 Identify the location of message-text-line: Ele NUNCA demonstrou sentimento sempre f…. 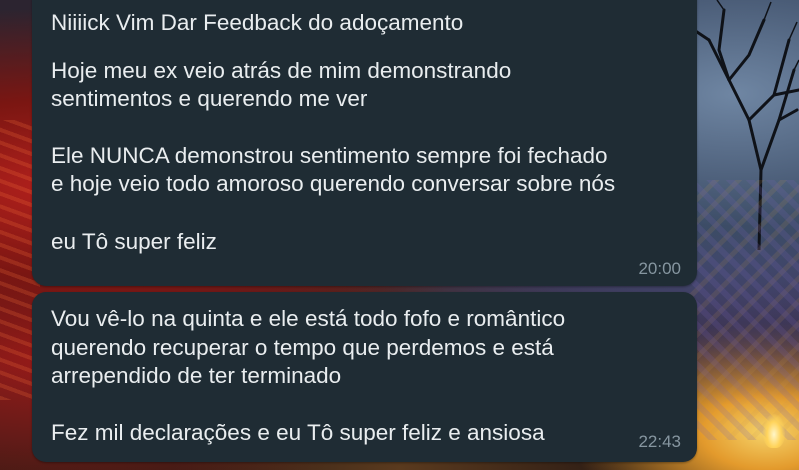
(329, 155).